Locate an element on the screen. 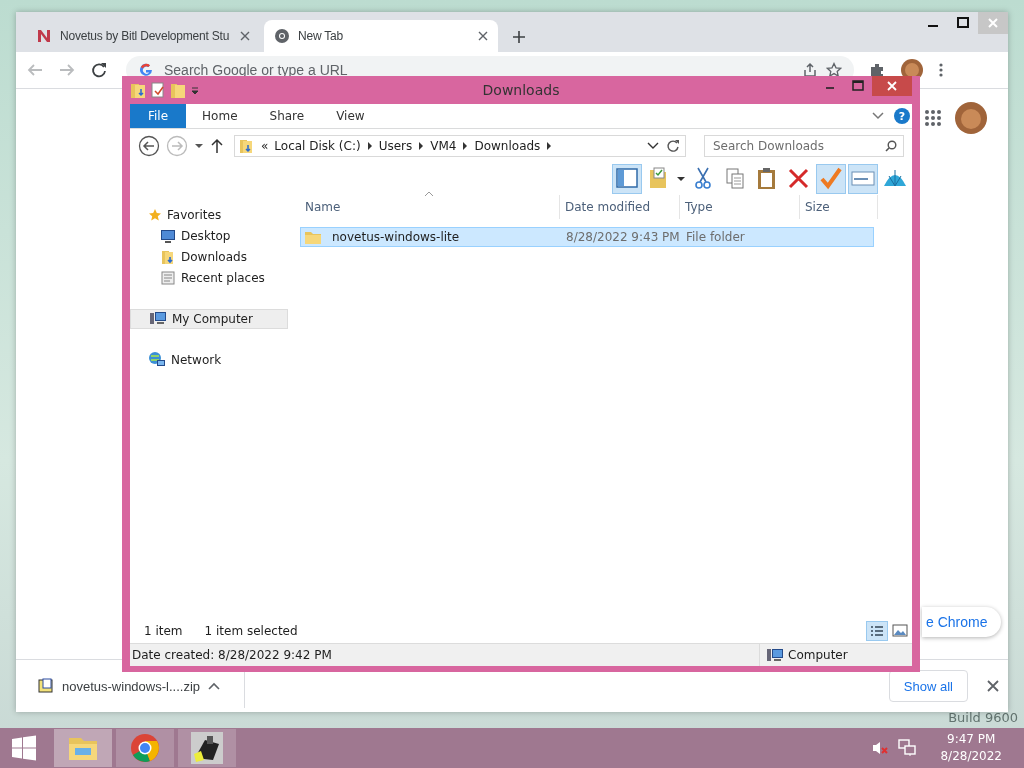 Image resolution: width=1024 pixels, height=768 pixels. back-icon is located at coordinates (149, 146).